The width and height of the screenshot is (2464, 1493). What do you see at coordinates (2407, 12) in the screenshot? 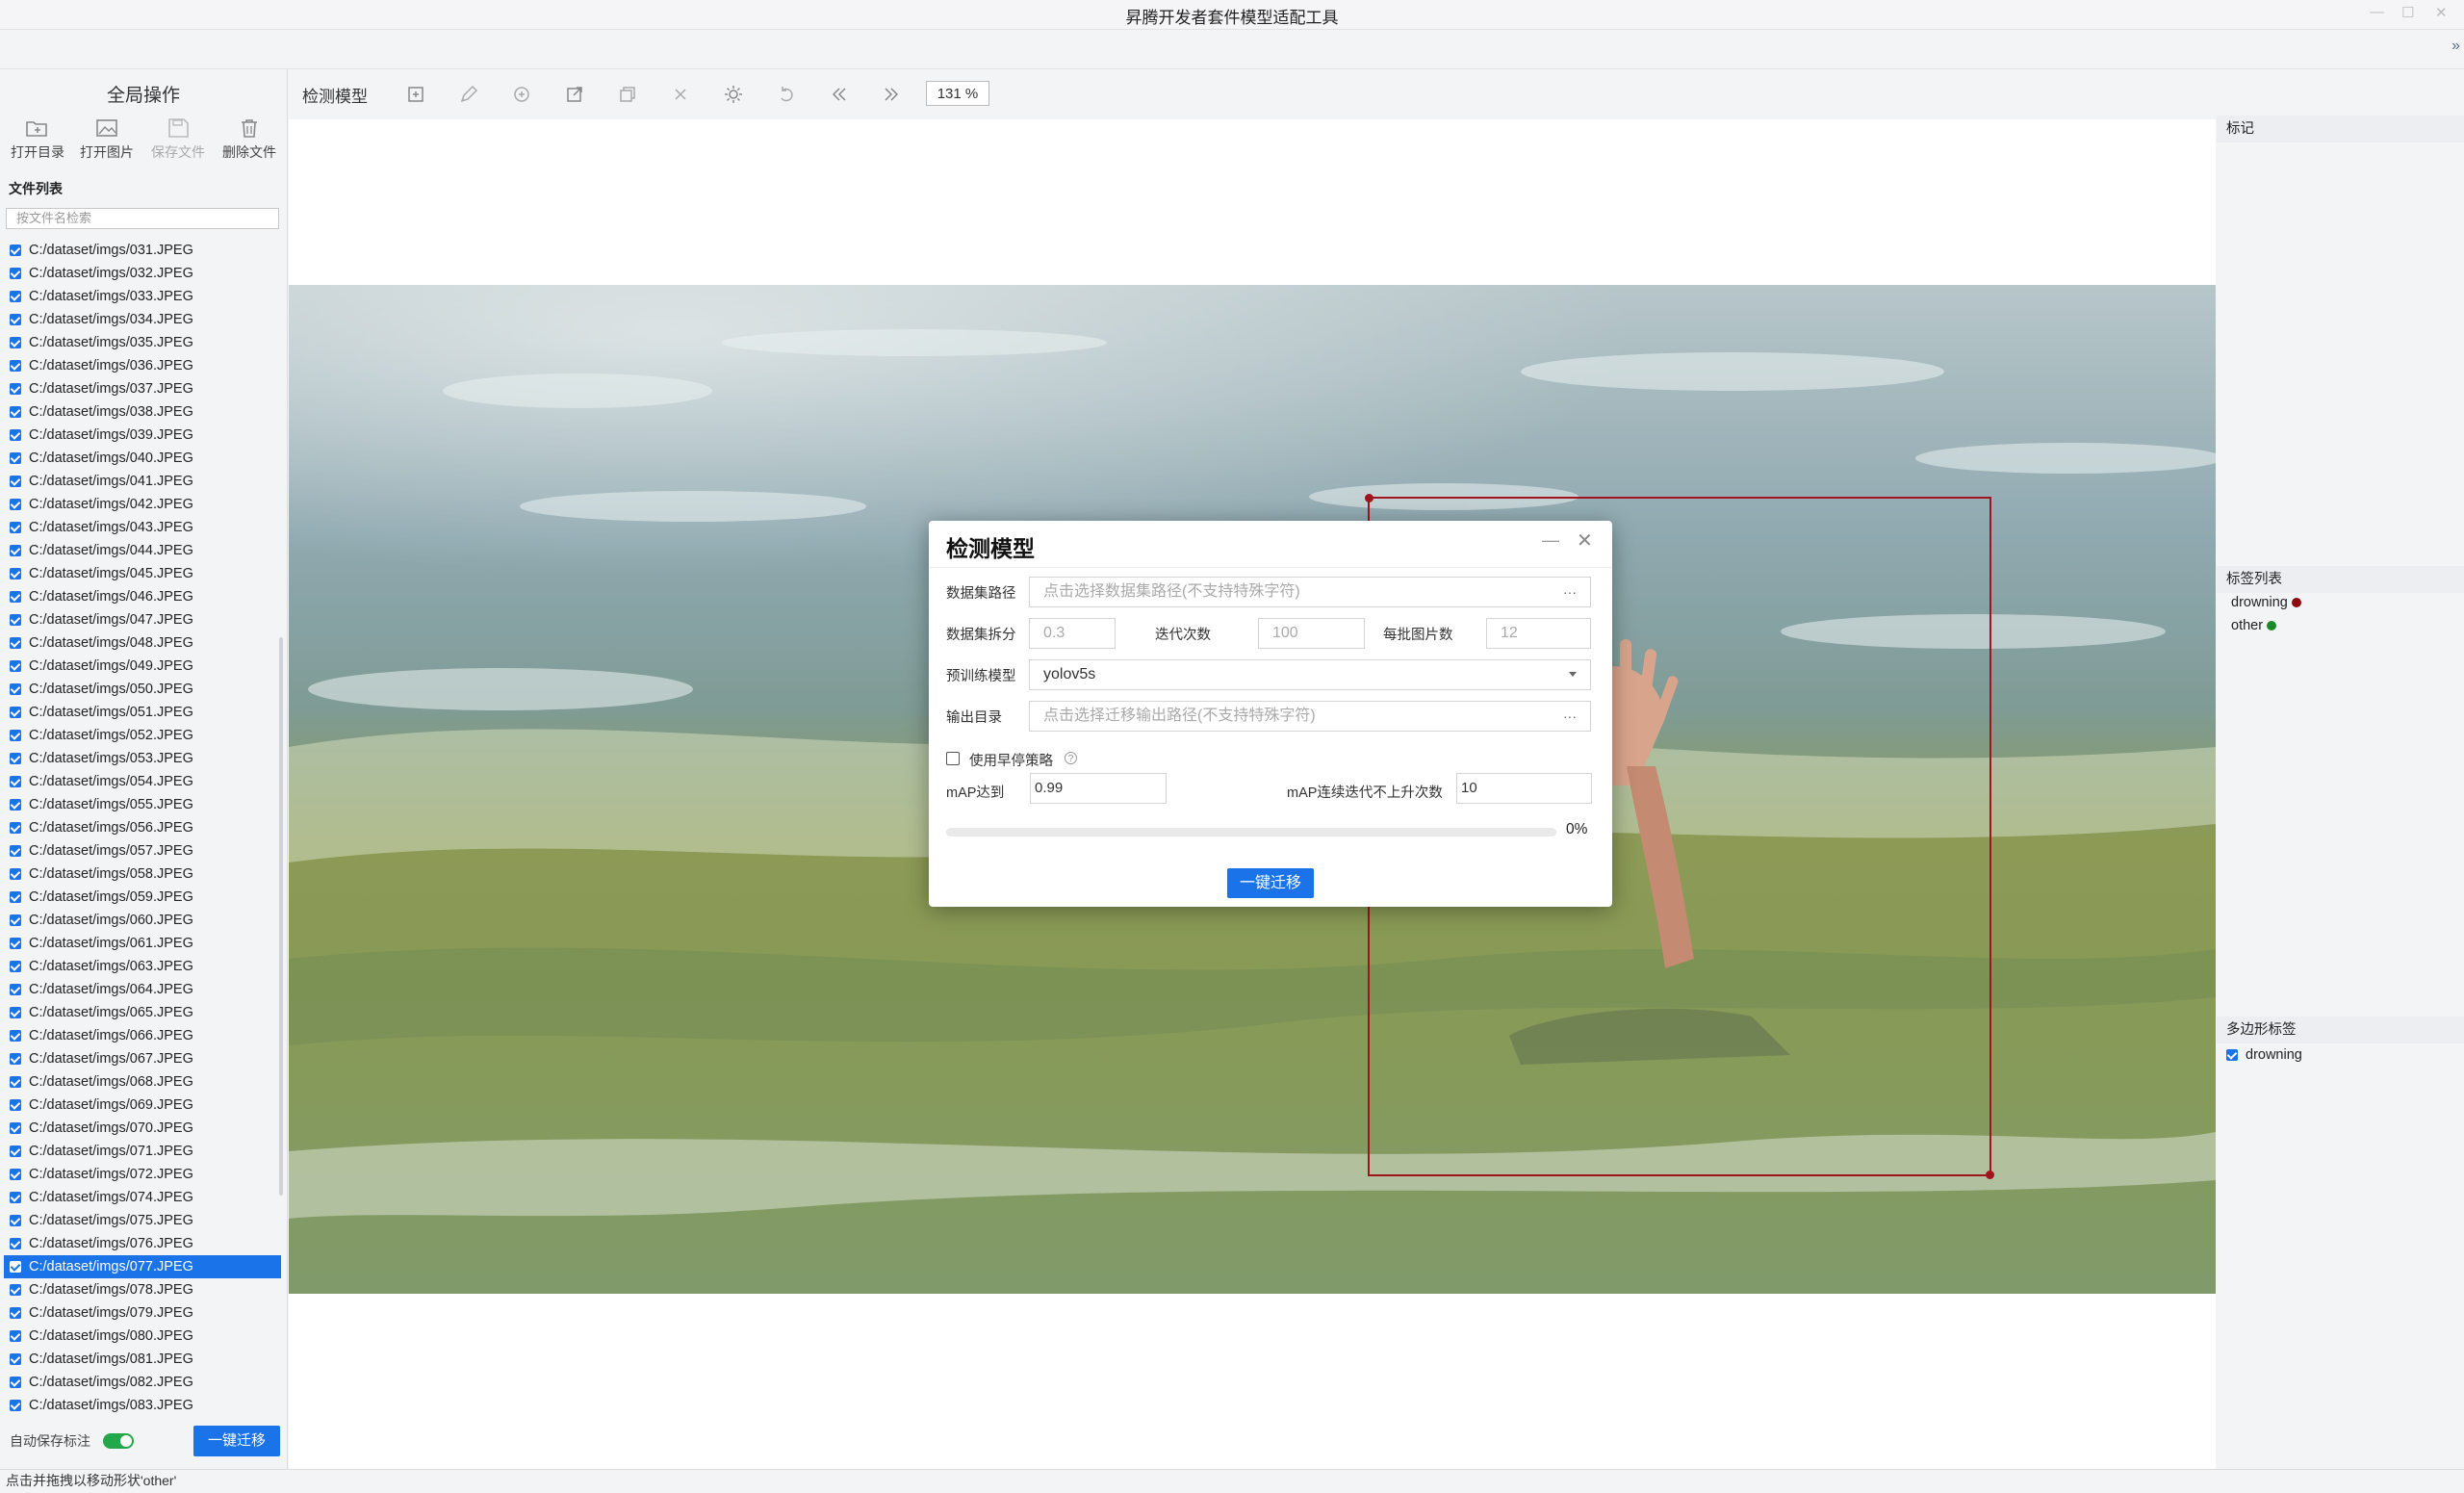
I see `maximize-icon: ☐` at bounding box center [2407, 12].